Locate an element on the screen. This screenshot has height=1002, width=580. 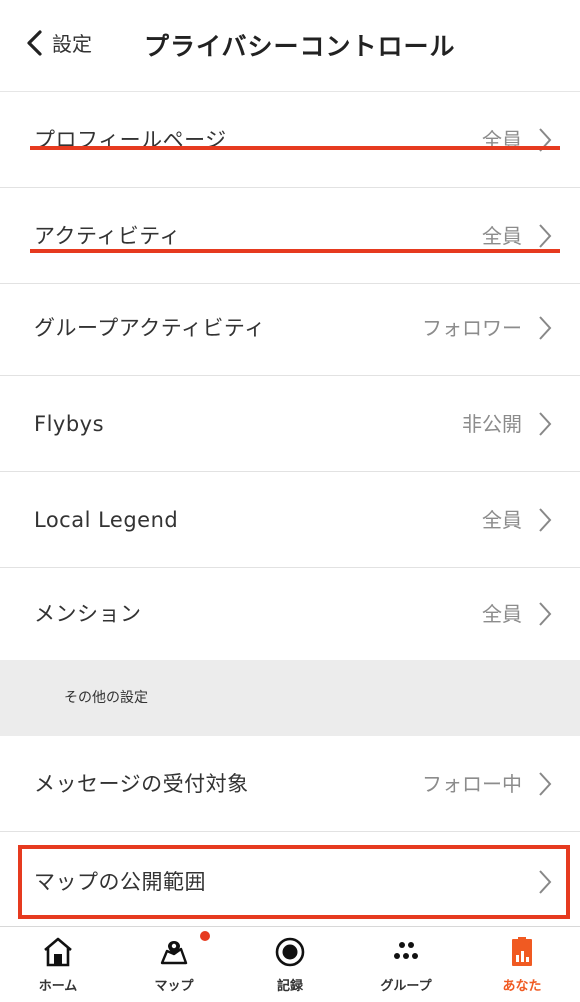
row-local-legend: Local Legend 全員 is located at coordinates (290, 520).